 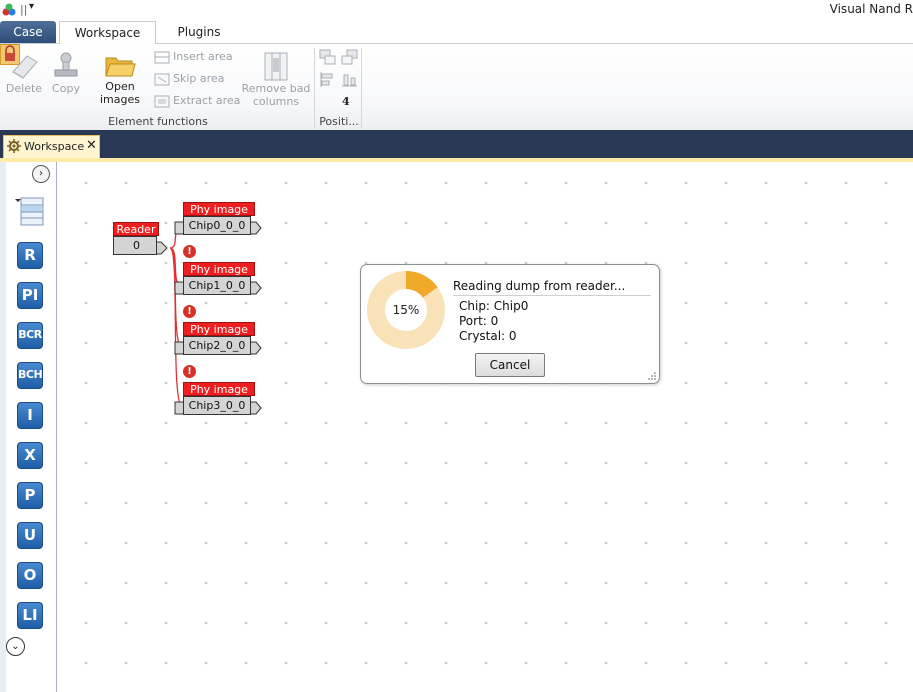 I want to click on tab-plugins: Plugins, so click(x=199, y=32).